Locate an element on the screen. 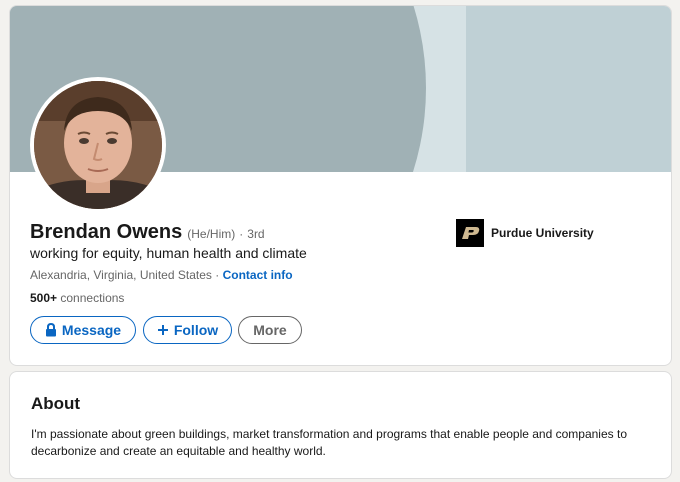  avatar is located at coordinates (98, 145).